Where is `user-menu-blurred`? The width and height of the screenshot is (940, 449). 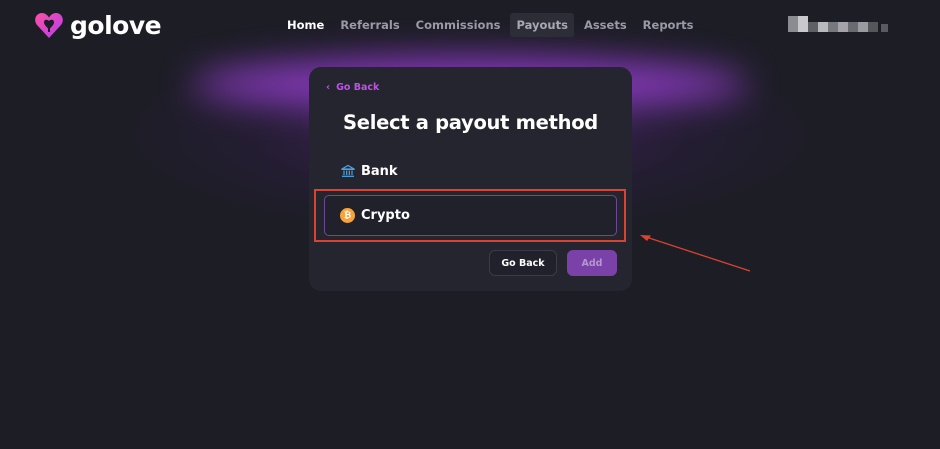 user-menu-blurred is located at coordinates (838, 24).